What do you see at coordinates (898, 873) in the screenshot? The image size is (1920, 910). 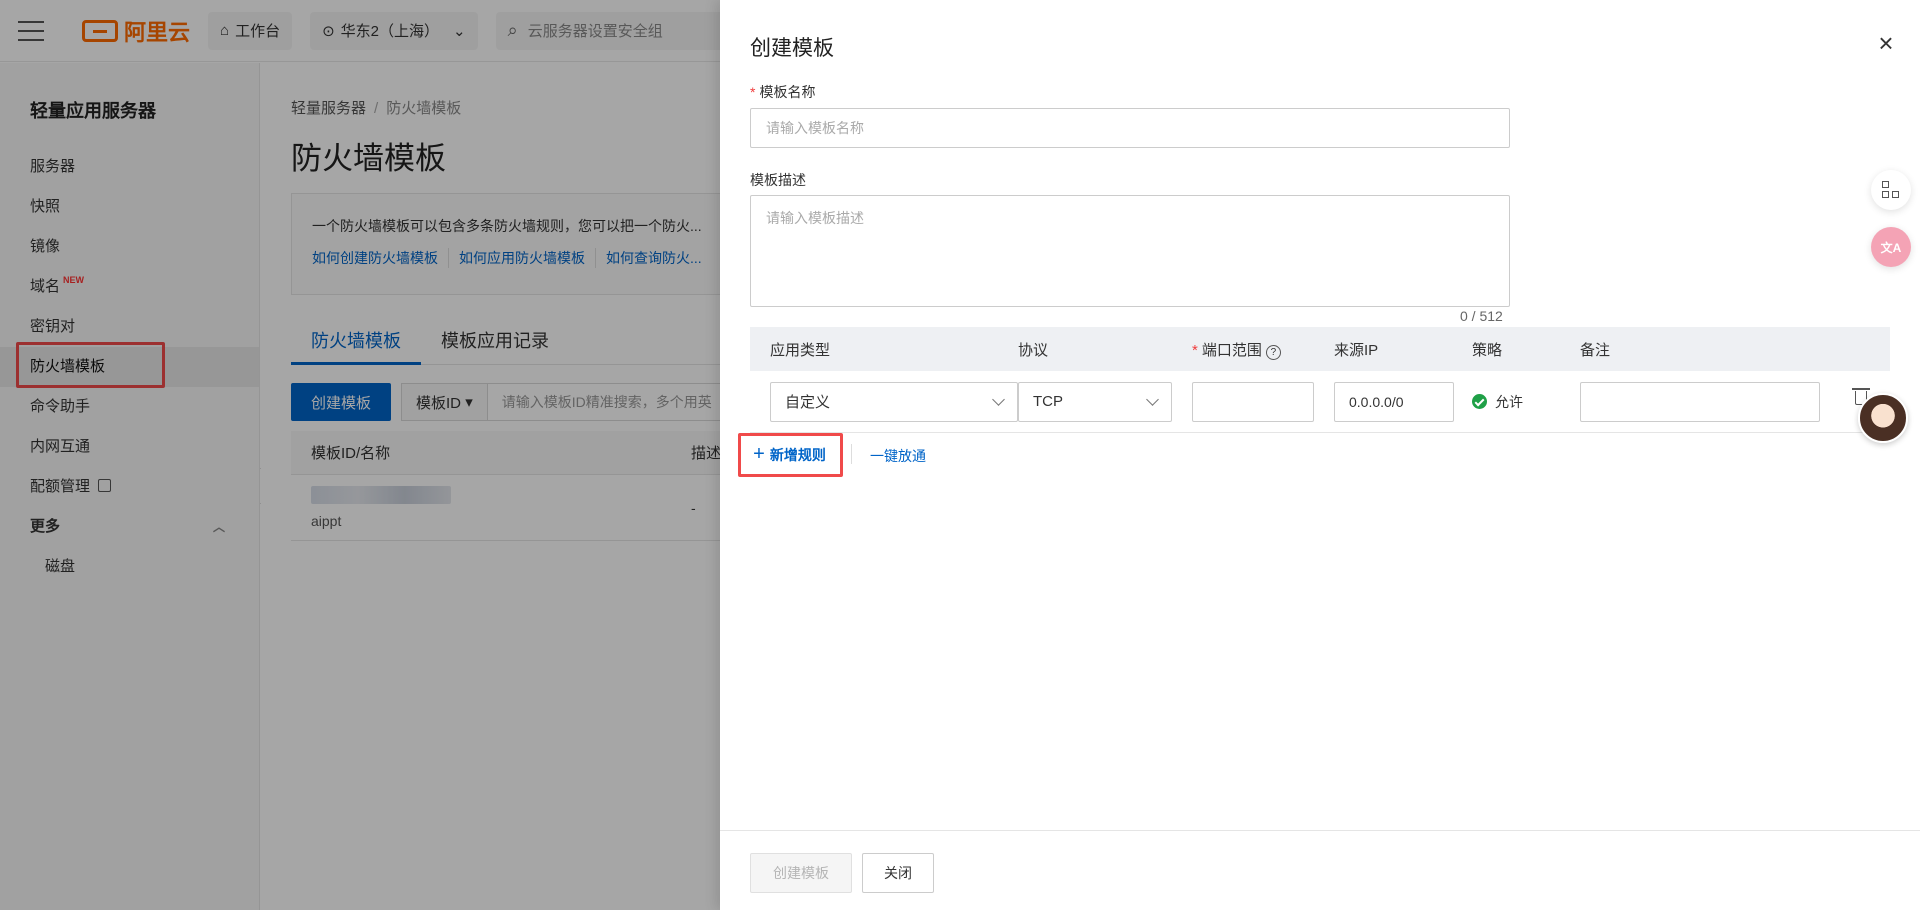 I see `close-button: 关闭` at bounding box center [898, 873].